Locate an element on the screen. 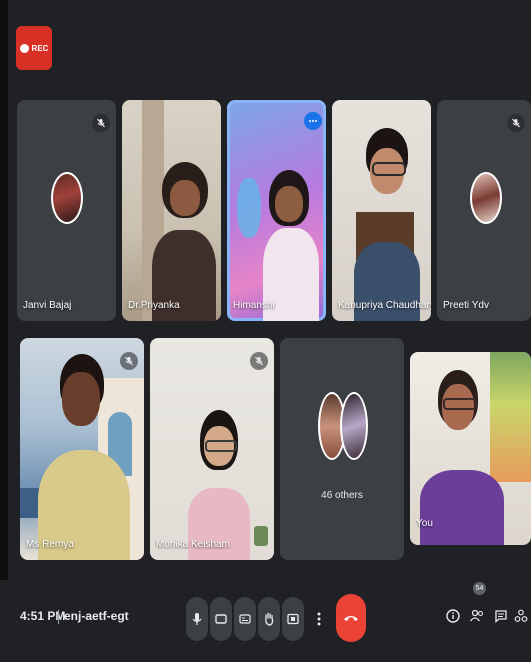 This screenshot has width=531, height=662. camera-icon is located at coordinates (221, 619).